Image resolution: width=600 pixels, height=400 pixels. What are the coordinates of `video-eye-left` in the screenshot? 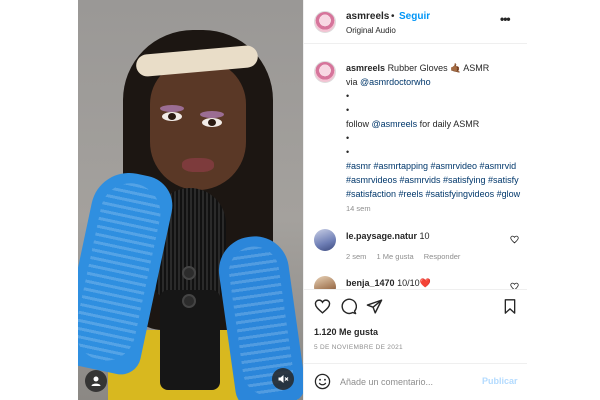 It's located at (172, 116).